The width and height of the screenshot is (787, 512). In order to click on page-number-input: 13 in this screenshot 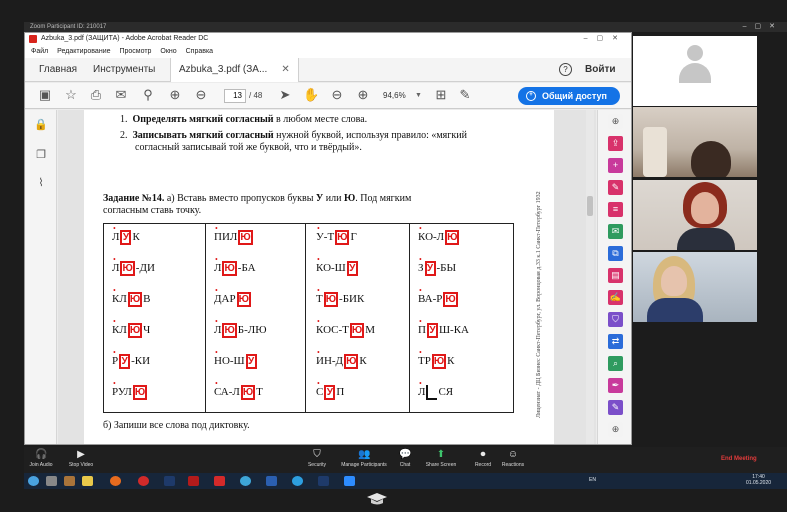, I will do `click(235, 96)`.